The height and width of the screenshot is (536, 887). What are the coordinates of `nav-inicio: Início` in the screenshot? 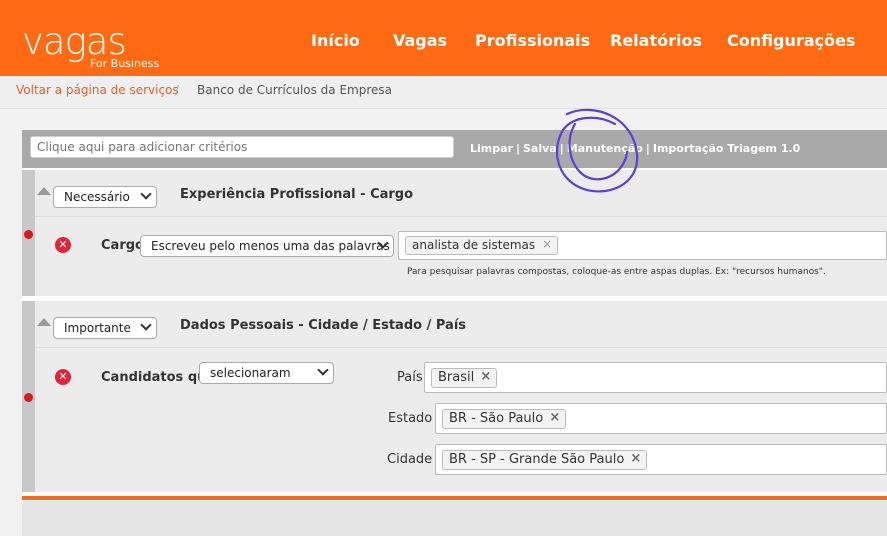 It's located at (335, 40).